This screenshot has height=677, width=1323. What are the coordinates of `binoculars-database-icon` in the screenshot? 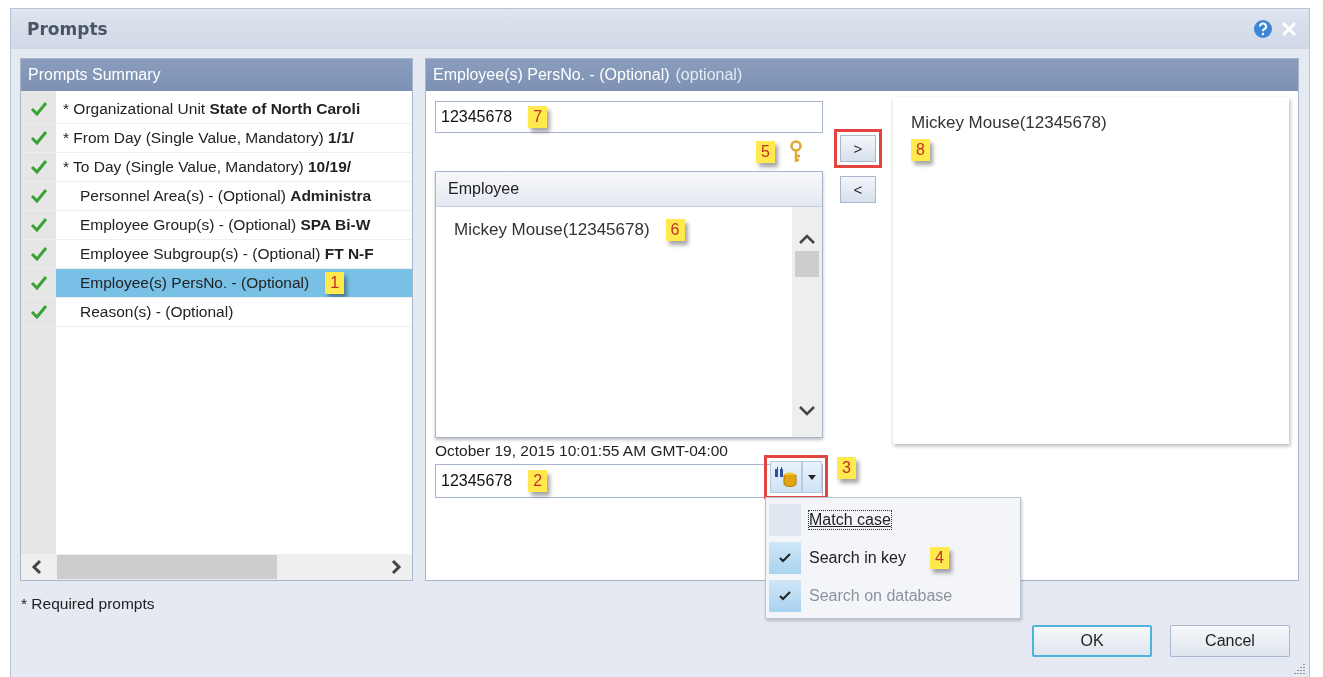 It's located at (786, 477).